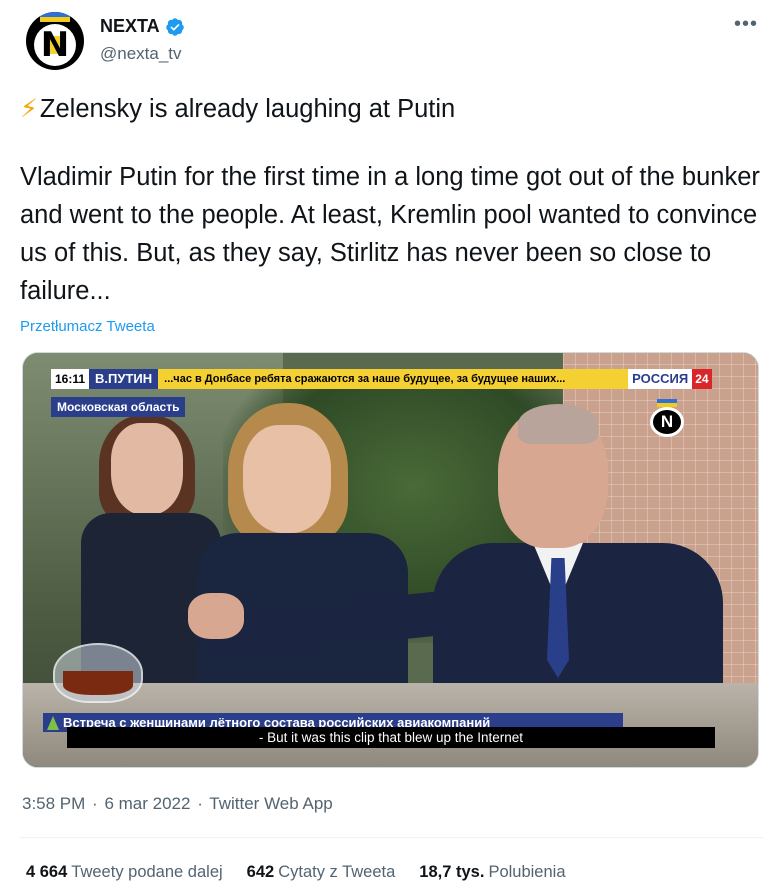  I want to click on display-name: NEXTA, so click(130, 26).